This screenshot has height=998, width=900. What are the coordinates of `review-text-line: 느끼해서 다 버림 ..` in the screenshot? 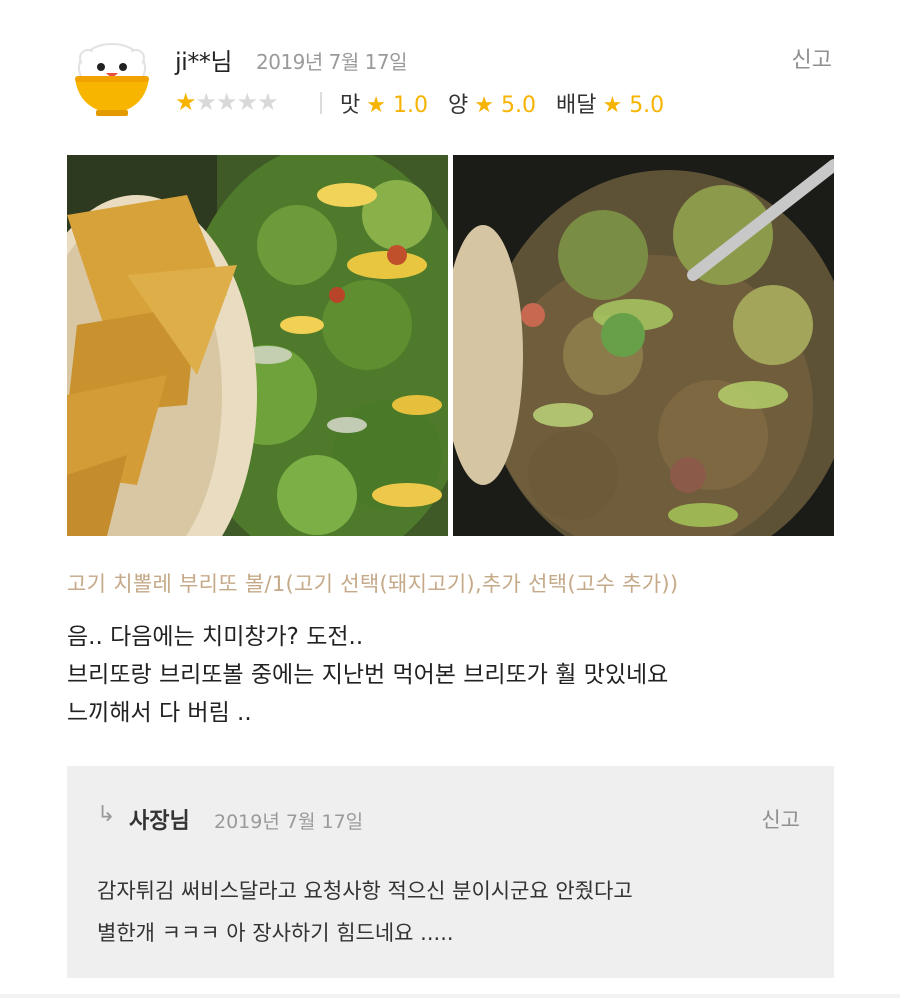 It's located at (159, 713).